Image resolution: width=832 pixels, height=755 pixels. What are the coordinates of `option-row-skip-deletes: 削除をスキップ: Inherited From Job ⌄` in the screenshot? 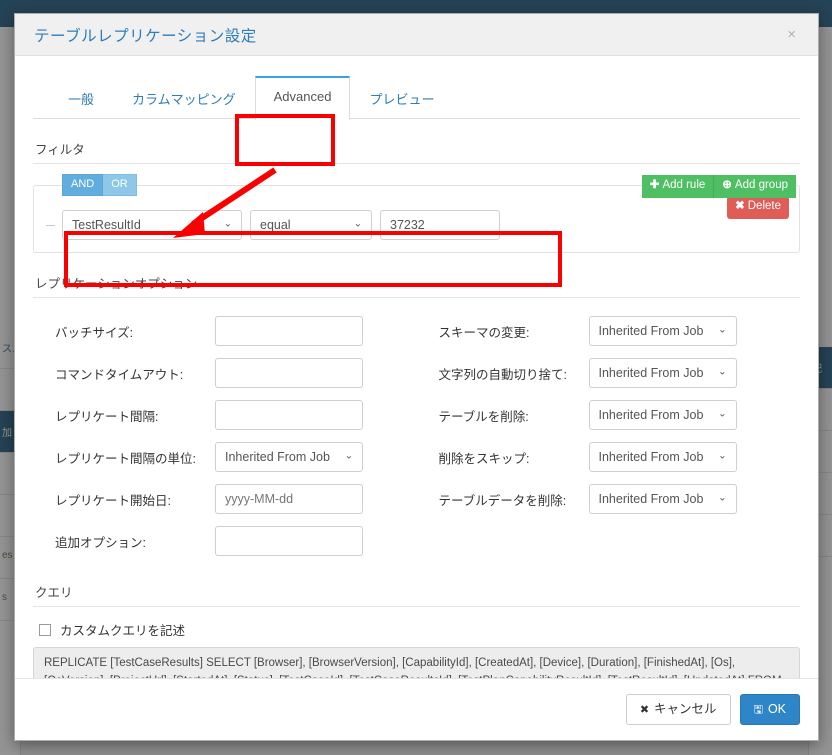 It's located at (609, 457).